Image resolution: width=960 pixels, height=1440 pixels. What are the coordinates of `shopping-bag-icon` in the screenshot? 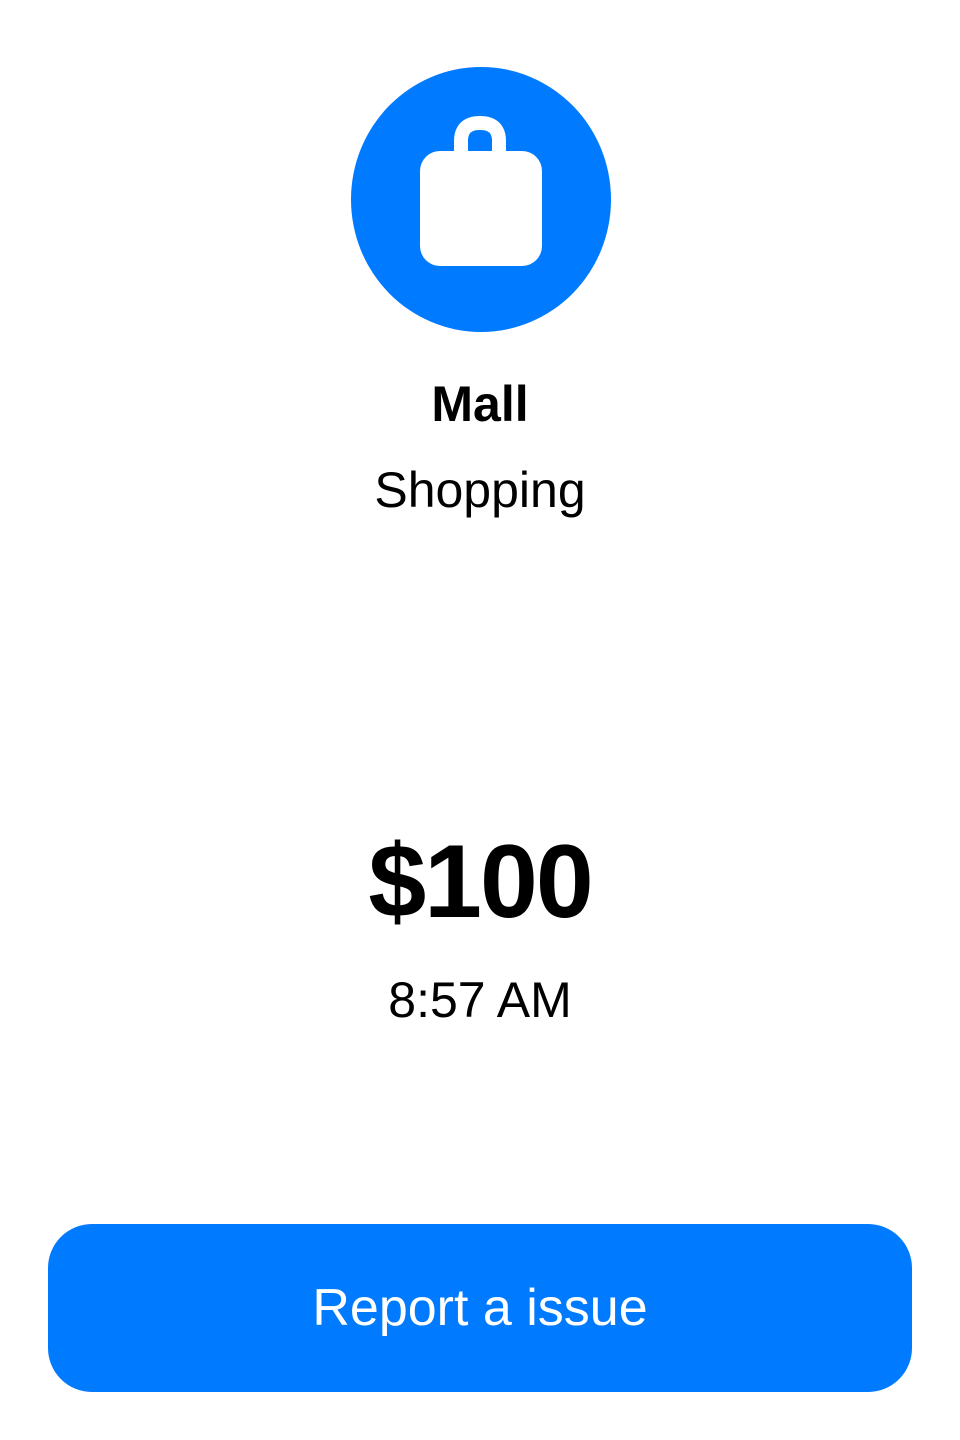 It's located at (481, 190).